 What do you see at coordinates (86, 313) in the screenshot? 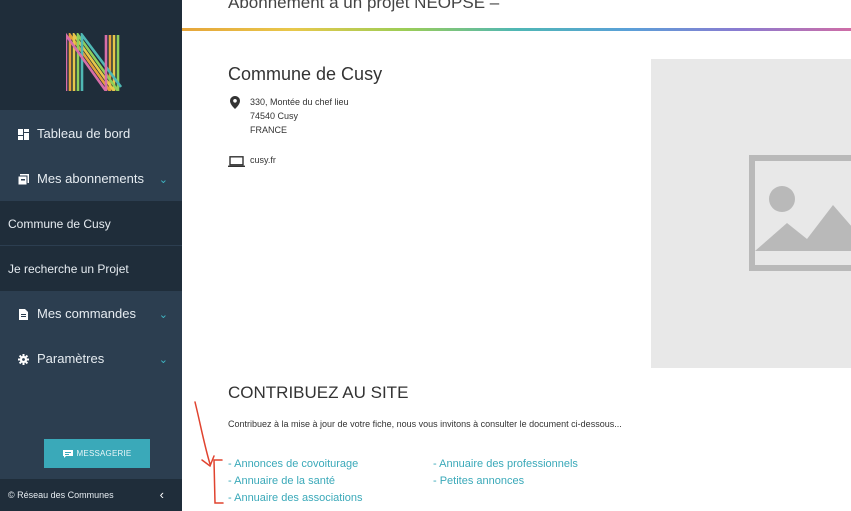
I see `sidebar-item-label: Mes commandes` at bounding box center [86, 313].